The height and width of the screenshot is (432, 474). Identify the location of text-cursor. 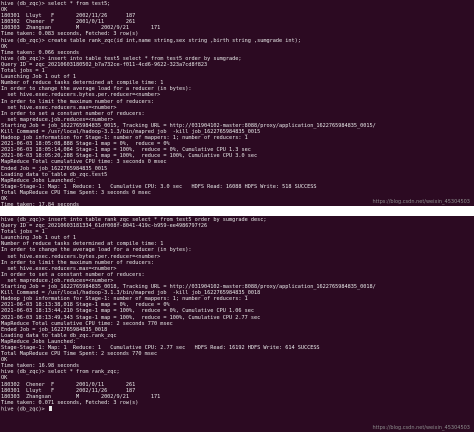
(50, 408).